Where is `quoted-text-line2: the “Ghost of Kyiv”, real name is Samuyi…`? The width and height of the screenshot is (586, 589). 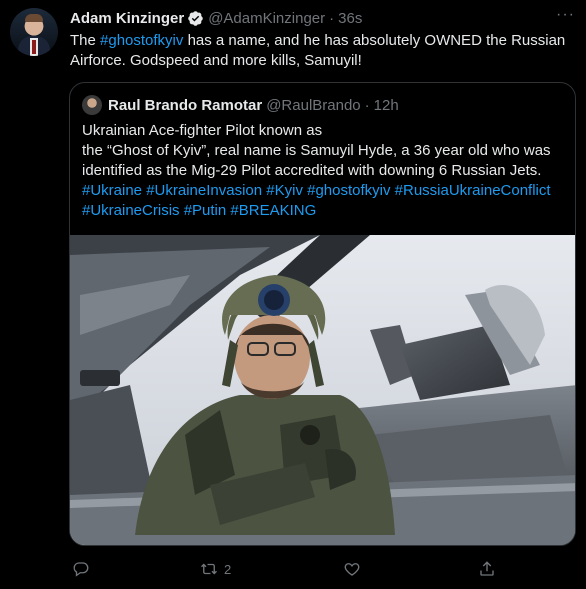 quoted-text-line2: the “Ghost of Kyiv”, real name is Samuyi… is located at coordinates (316, 160).